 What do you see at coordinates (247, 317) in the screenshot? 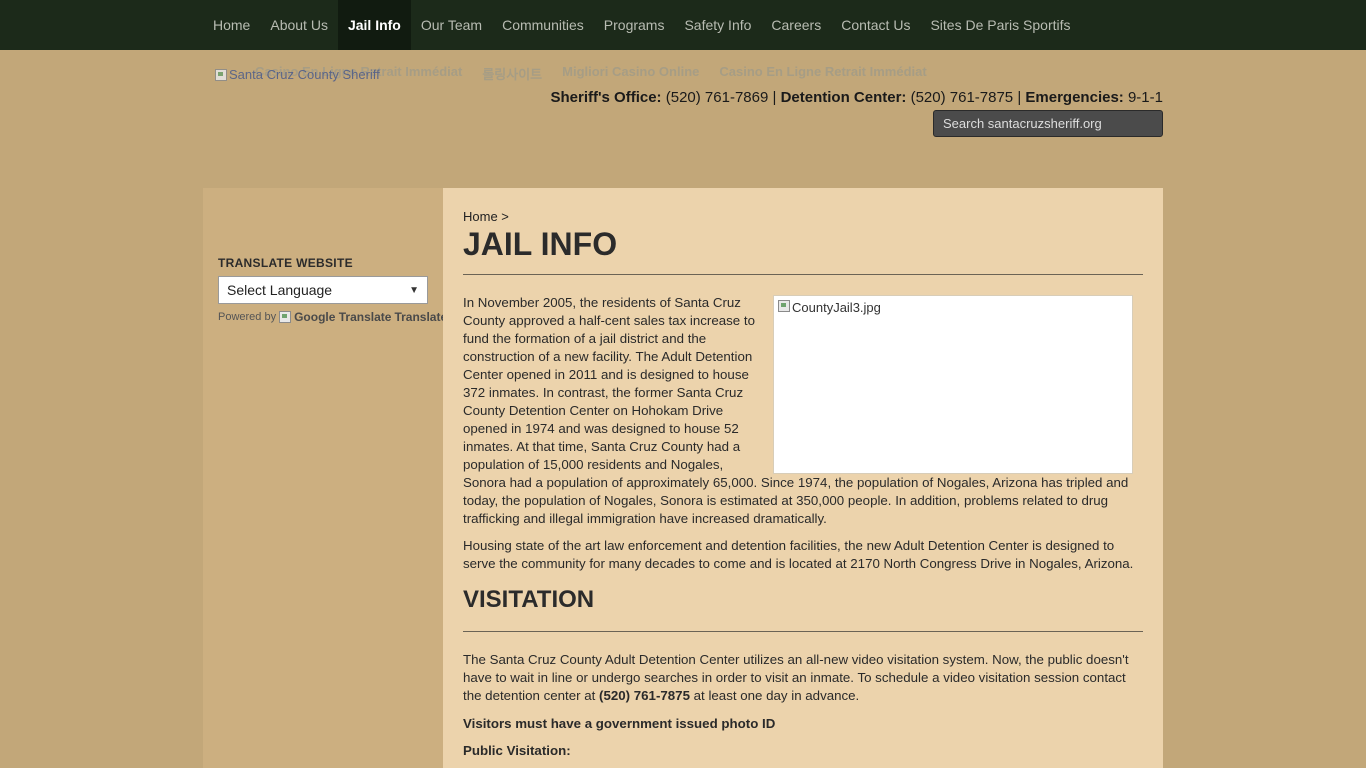
I see `powered-by-label: Powered by` at bounding box center [247, 317].